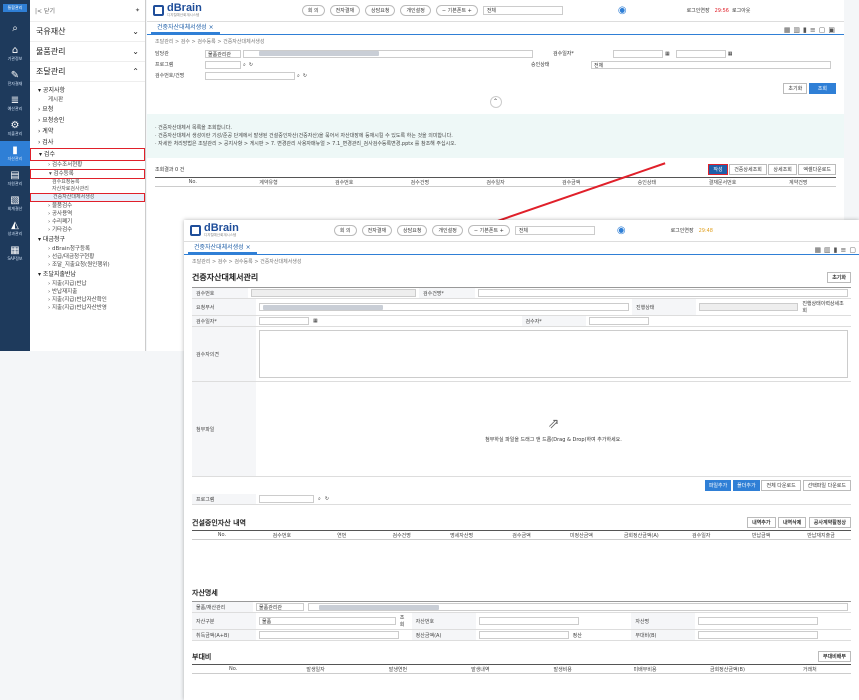 This screenshot has width=859, height=700. I want to click on column-header: 명세자산명, so click(462, 535).